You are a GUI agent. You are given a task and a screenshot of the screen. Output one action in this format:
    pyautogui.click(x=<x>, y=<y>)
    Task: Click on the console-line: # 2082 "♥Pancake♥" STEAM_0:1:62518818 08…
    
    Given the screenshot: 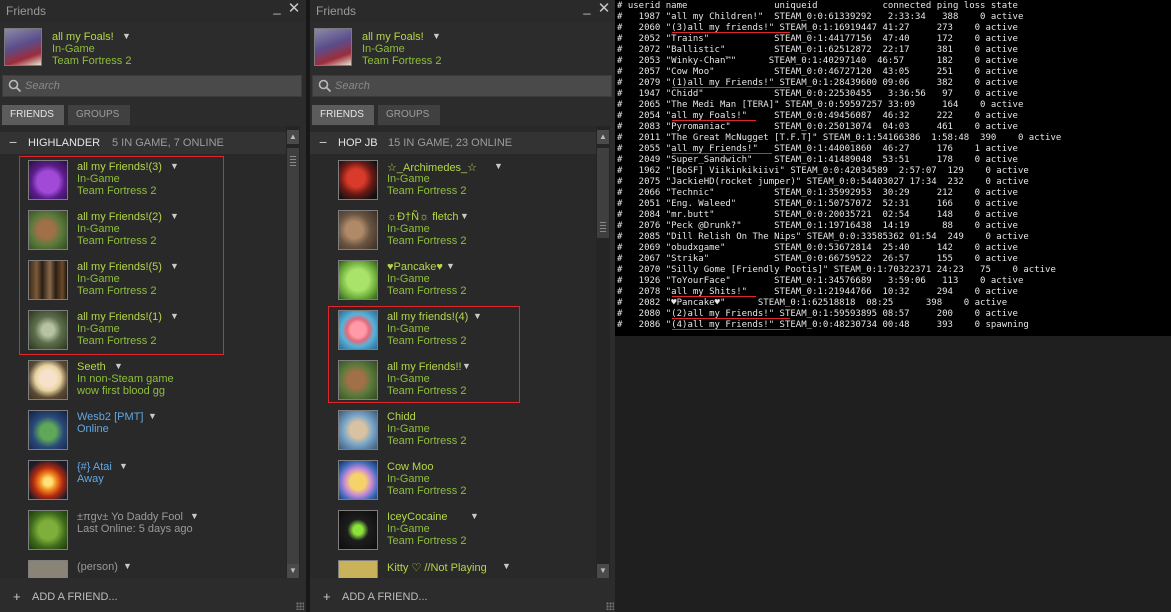 What is the action you would take?
    pyautogui.click(x=812, y=303)
    